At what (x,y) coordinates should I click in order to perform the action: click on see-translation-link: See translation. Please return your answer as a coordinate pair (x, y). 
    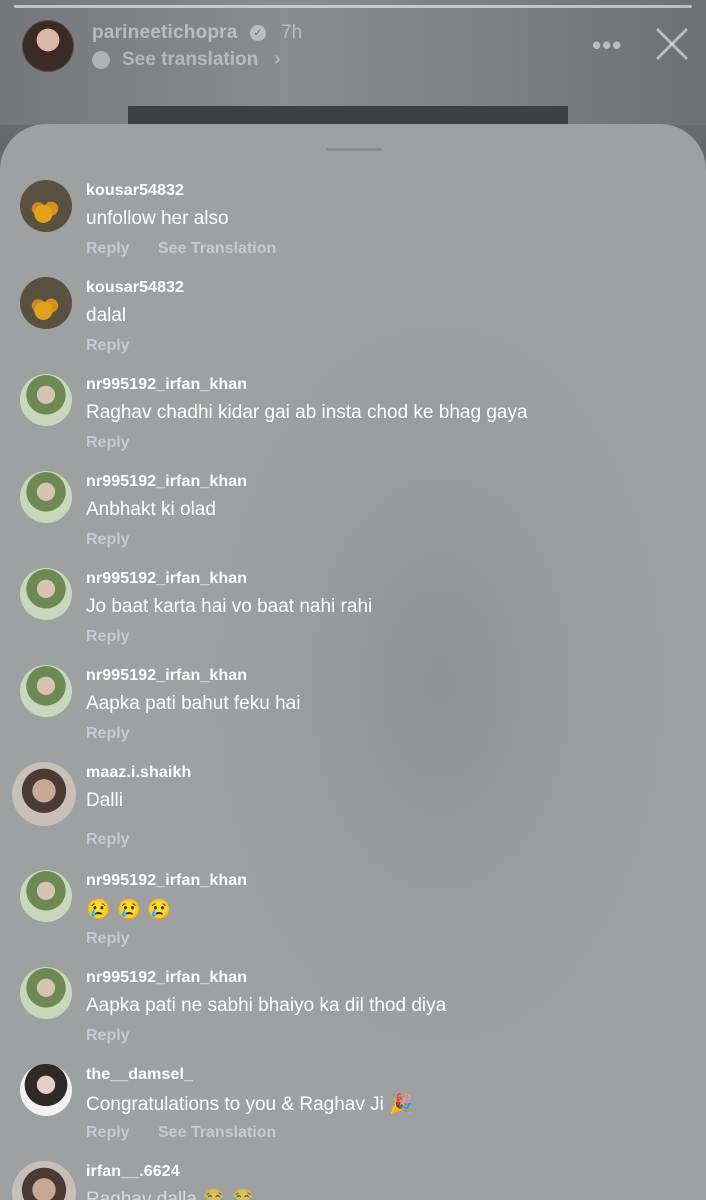
    Looking at the image, I should click on (190, 60).